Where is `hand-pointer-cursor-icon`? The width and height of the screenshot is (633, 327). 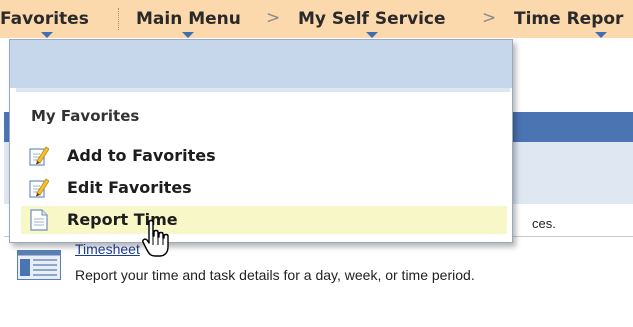
hand-pointer-cursor-icon is located at coordinates (155, 238).